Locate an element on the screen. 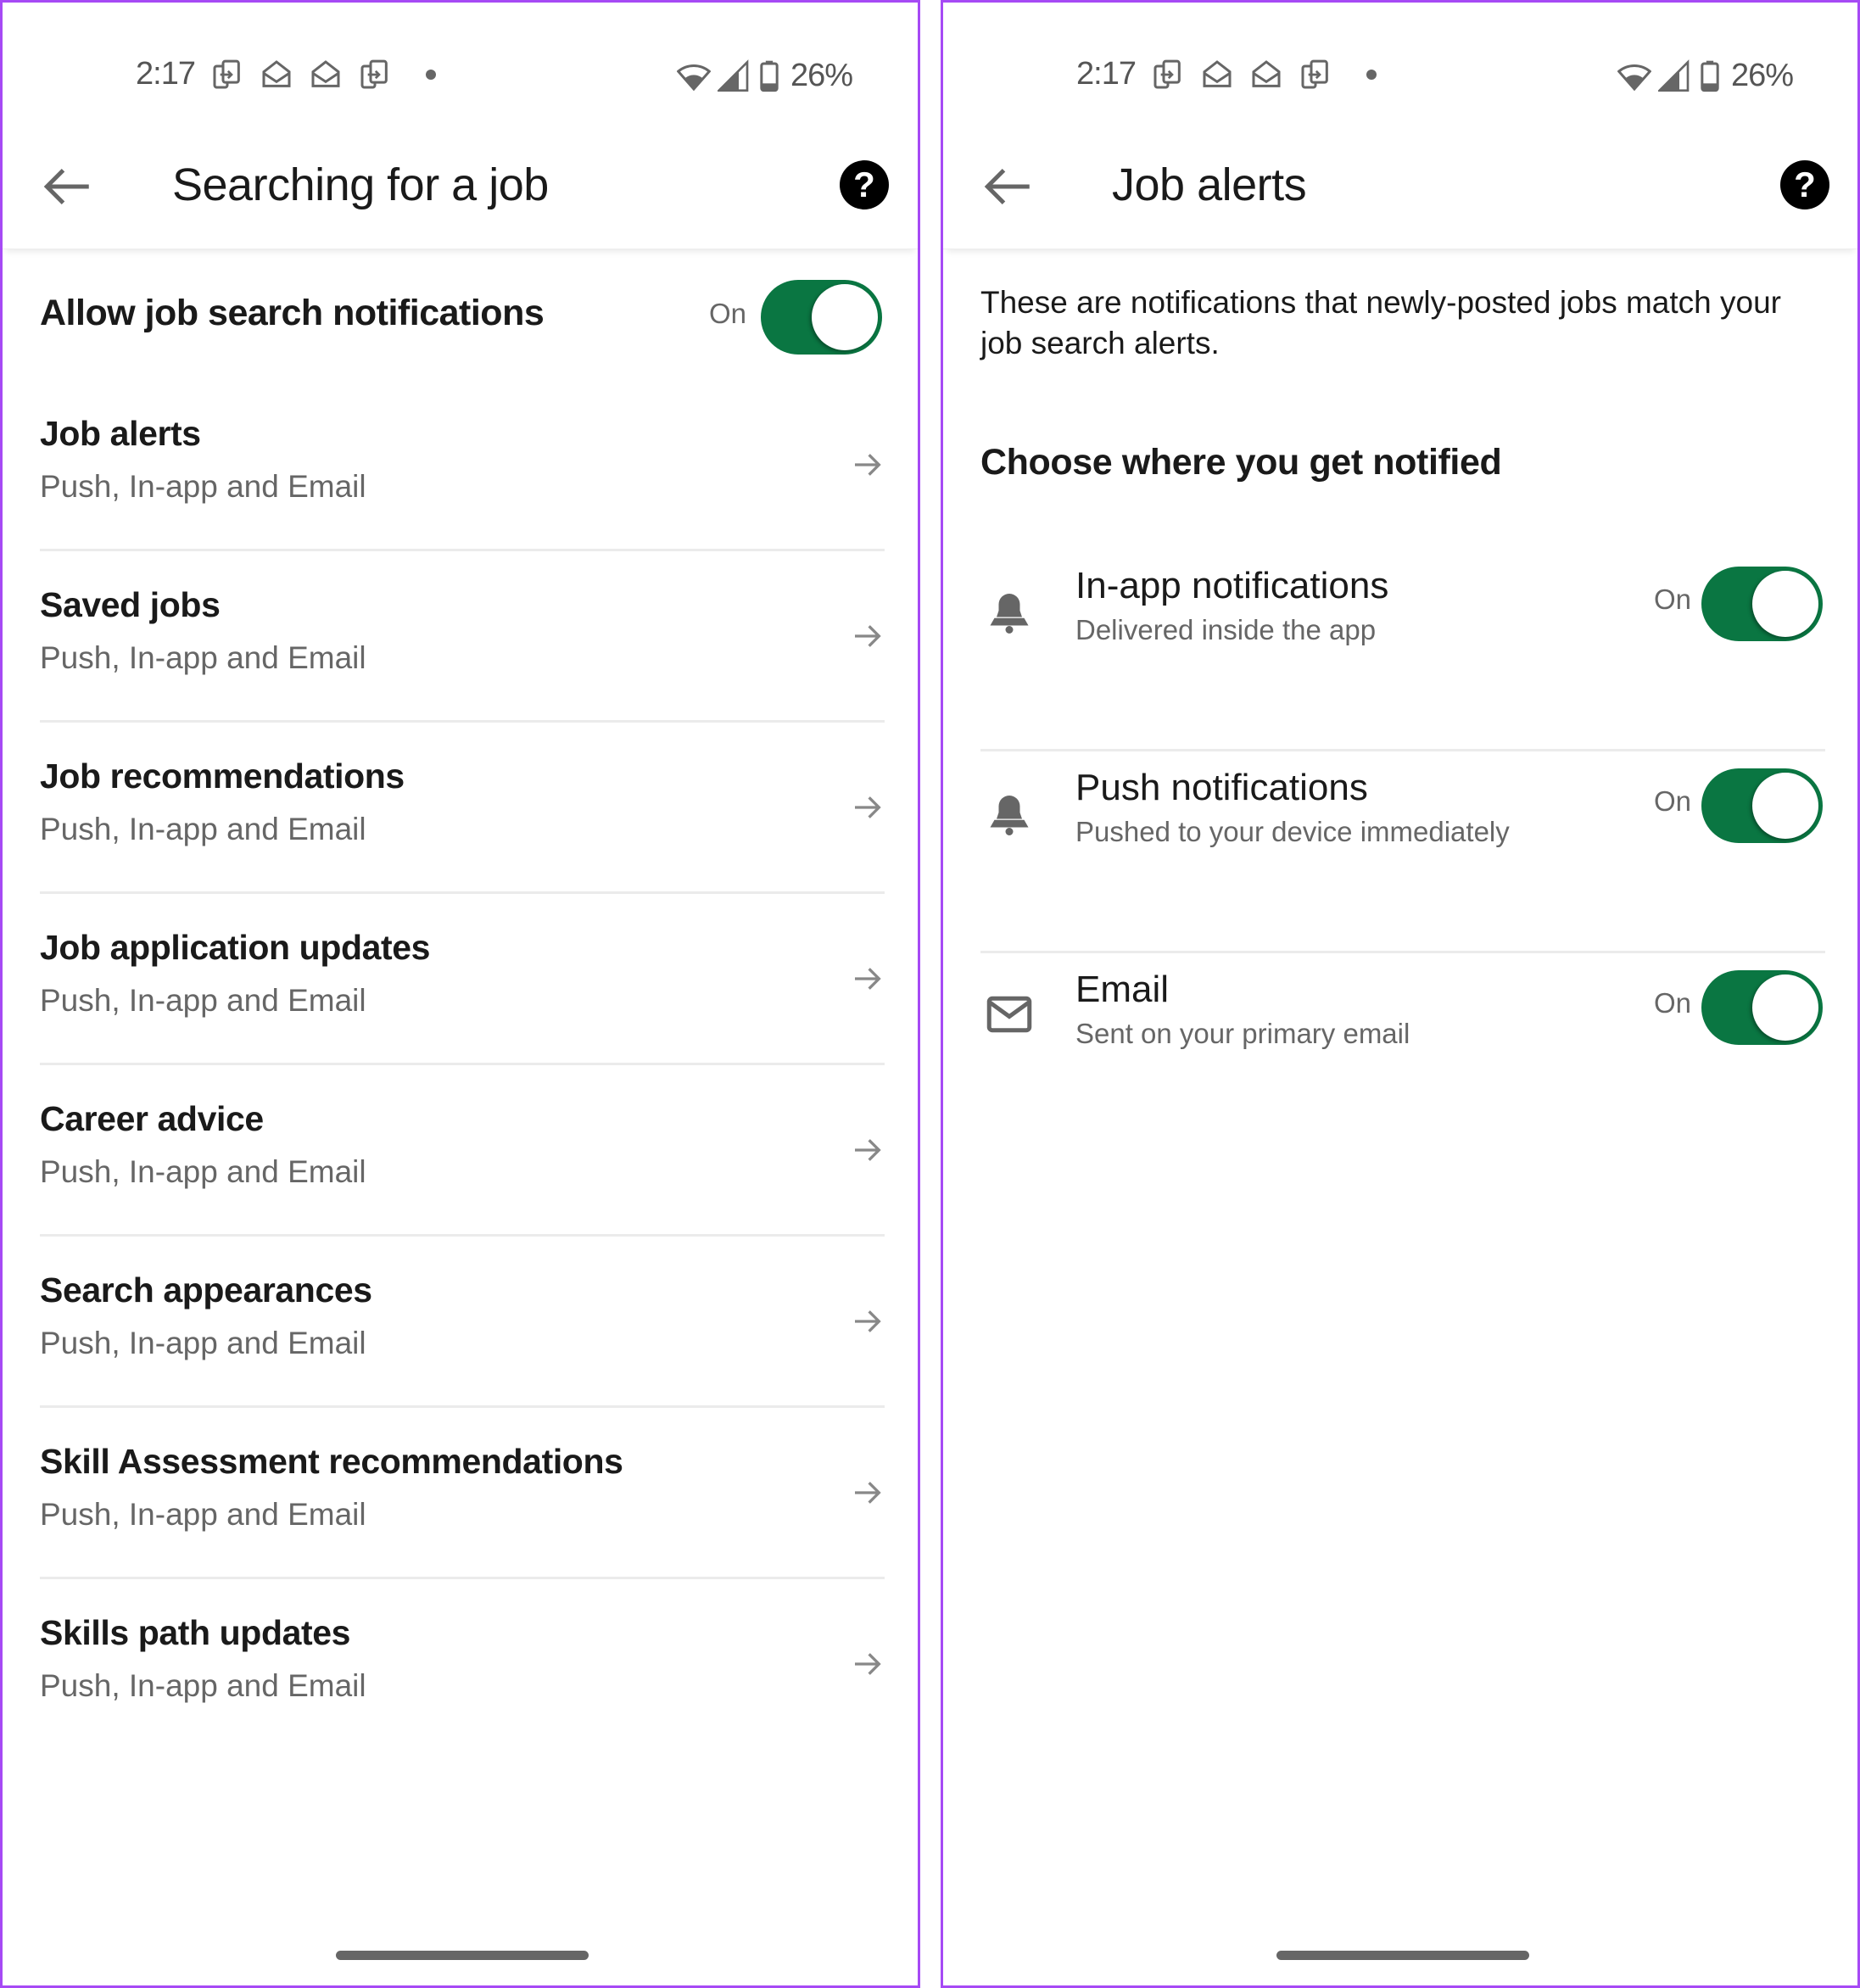  master-toggle-row: Allow job search notifications On is located at coordinates (460, 316).